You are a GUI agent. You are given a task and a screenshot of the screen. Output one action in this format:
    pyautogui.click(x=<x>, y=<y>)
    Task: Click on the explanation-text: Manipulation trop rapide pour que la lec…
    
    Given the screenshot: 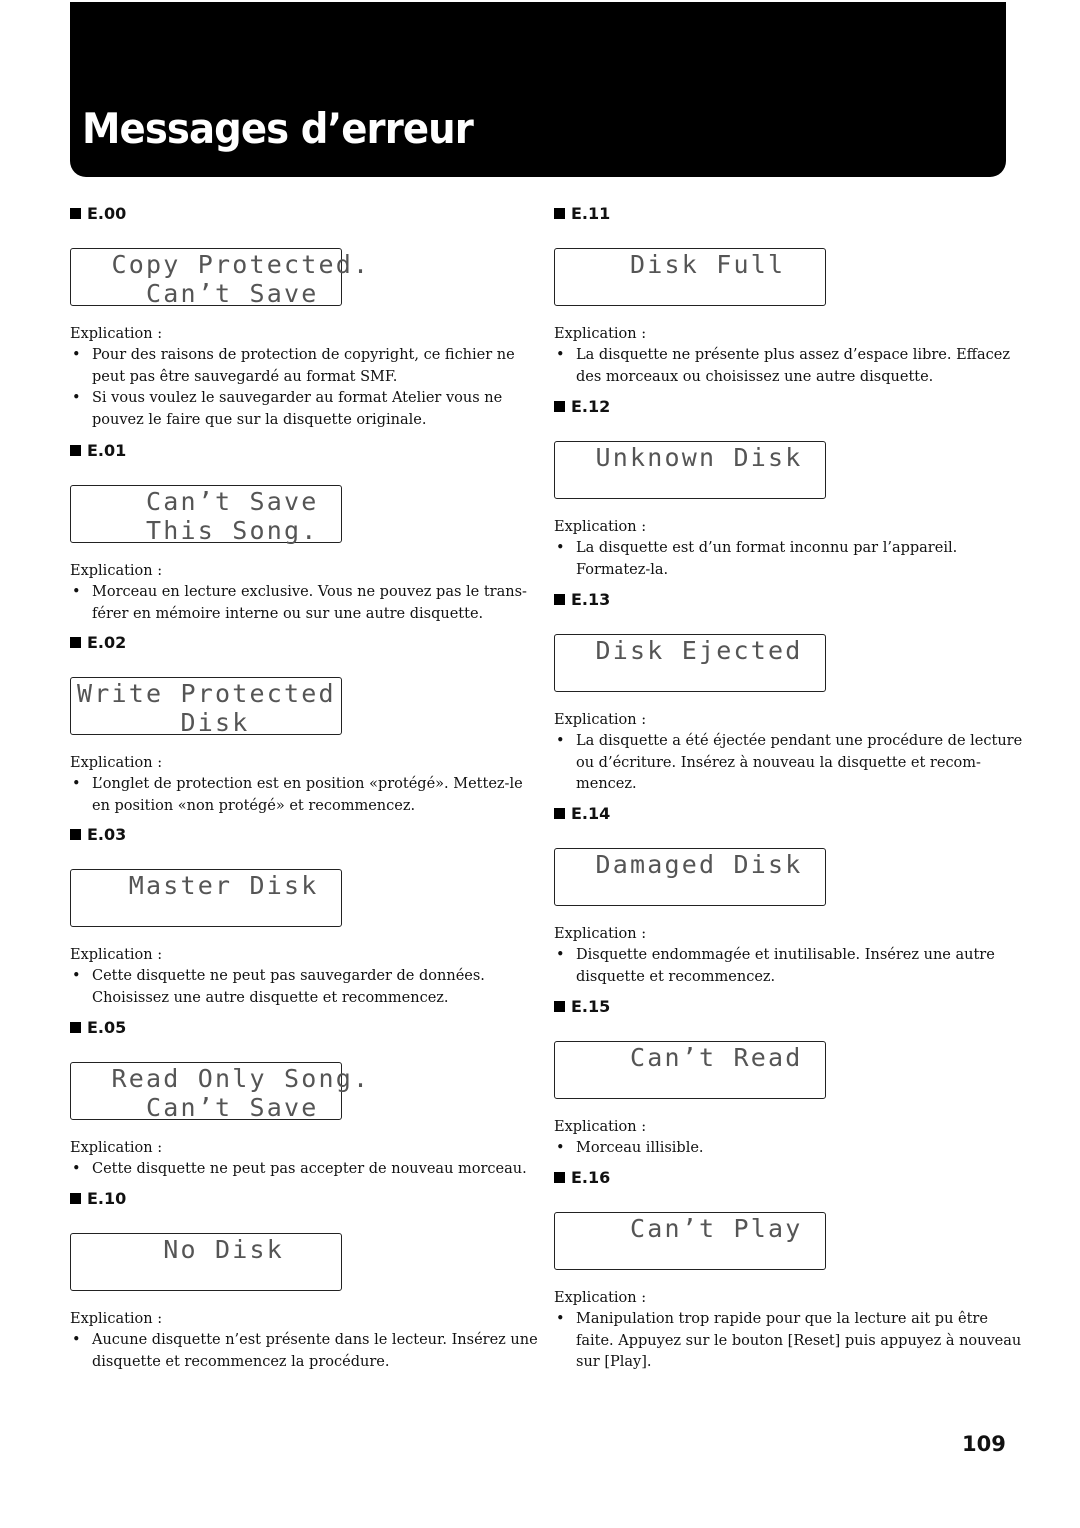 What is the action you would take?
    pyautogui.click(x=799, y=1340)
    